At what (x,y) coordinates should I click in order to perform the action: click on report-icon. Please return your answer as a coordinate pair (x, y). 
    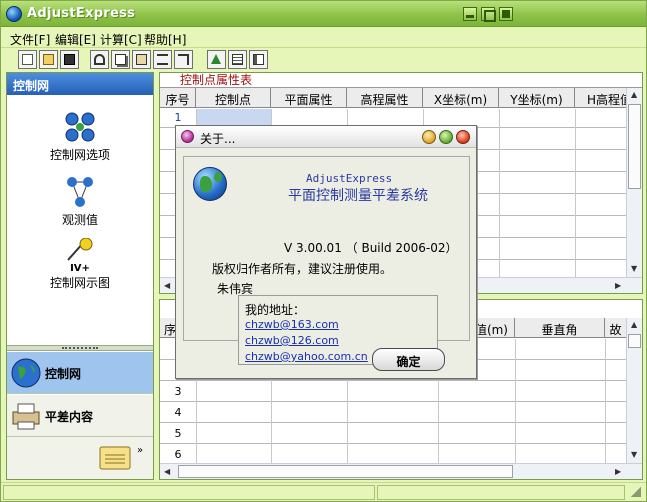
    Looking at the image, I should click on (258, 59).